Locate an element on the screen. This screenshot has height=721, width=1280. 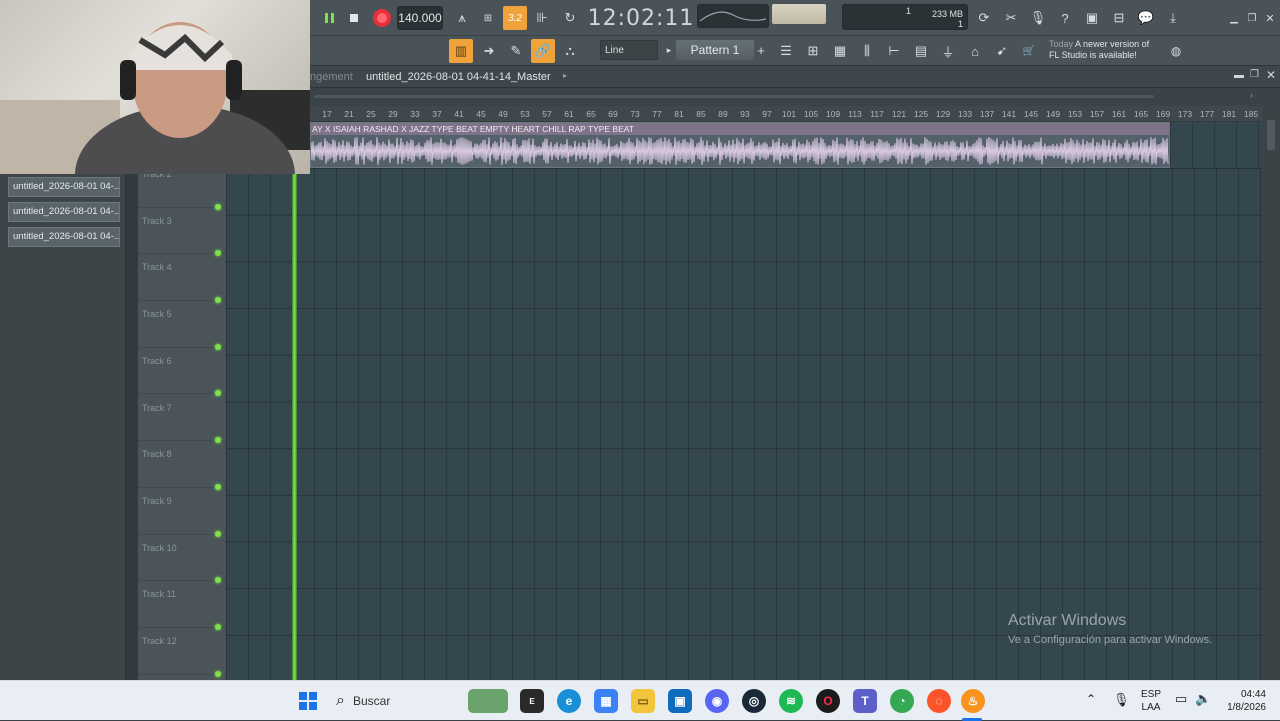
step-edit-button: 3.2 is located at coordinates (515, 18).